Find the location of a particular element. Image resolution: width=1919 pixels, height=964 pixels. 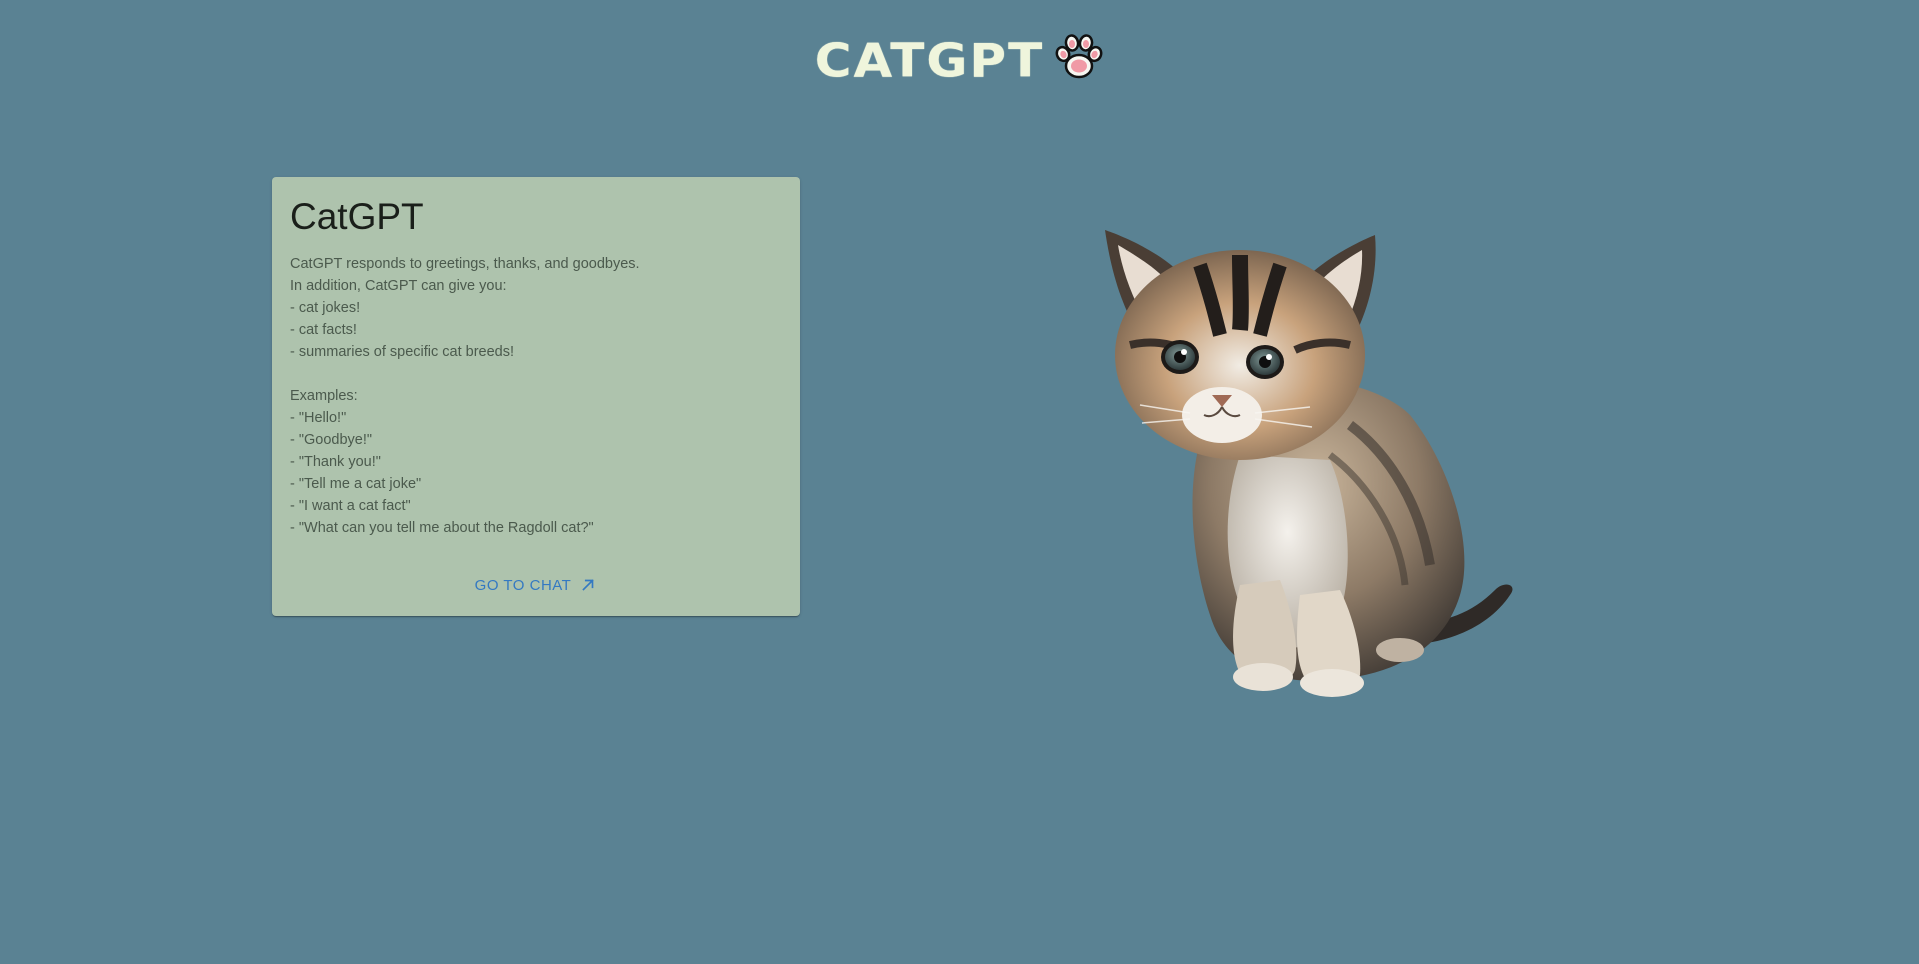

description-line is located at coordinates (536, 374).